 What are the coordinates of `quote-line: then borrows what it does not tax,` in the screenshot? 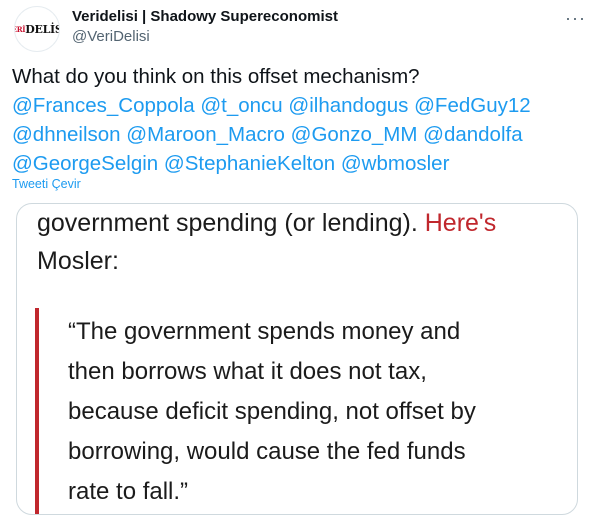 It's located at (247, 371).